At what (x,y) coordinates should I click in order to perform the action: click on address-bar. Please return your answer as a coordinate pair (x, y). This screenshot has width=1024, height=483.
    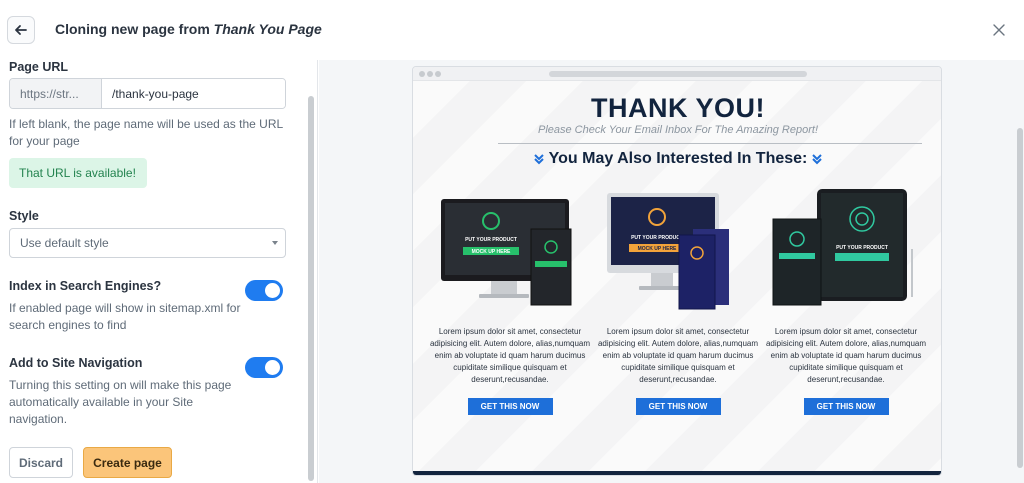
    Looking at the image, I should click on (678, 74).